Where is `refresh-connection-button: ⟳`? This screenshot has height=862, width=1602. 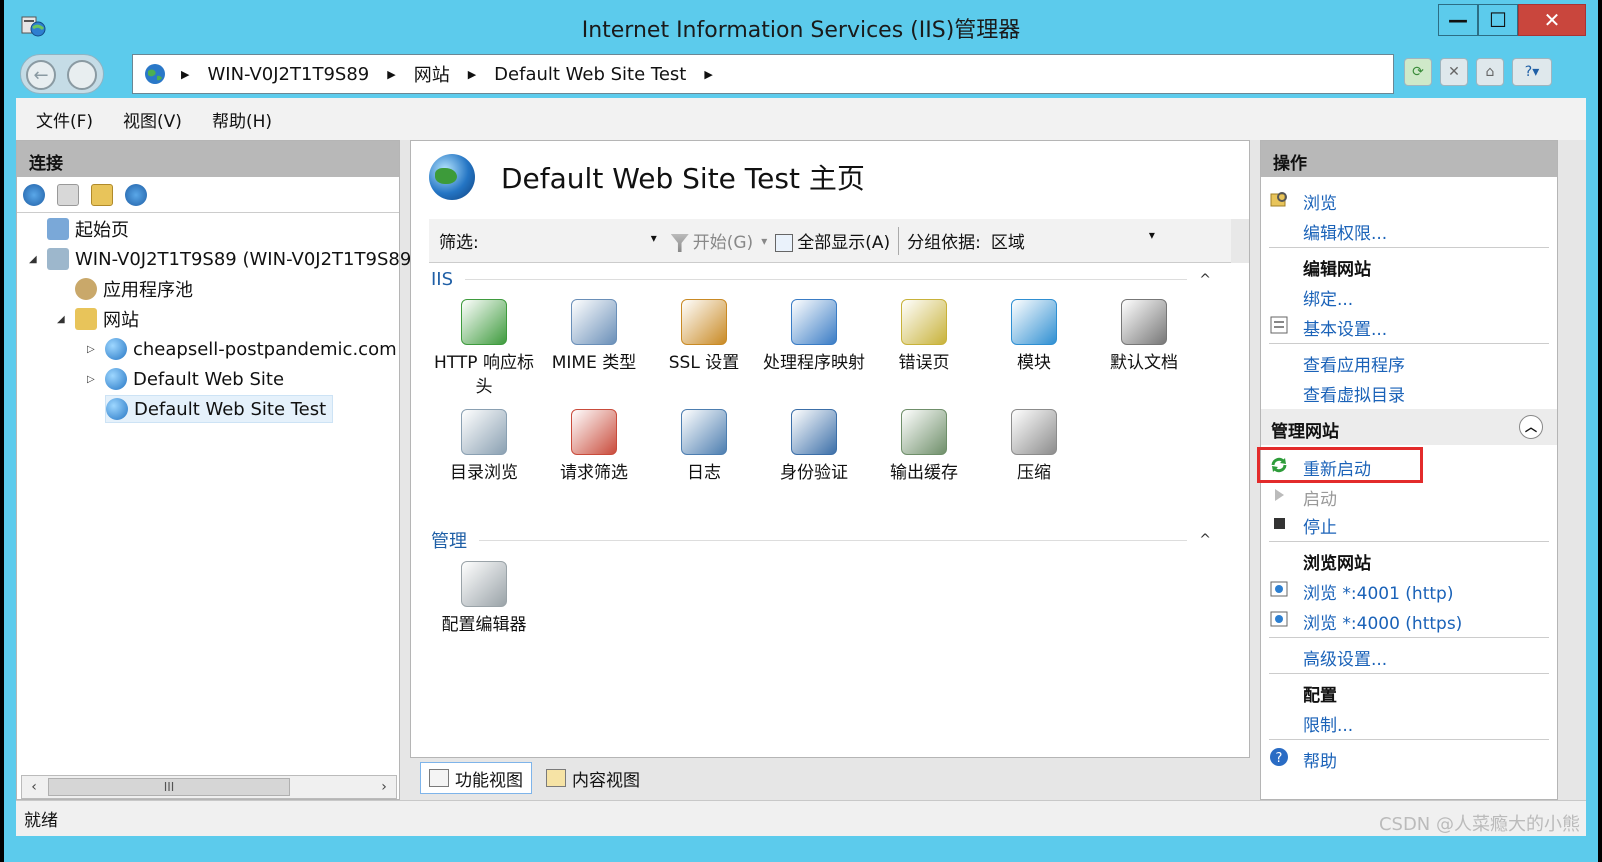 refresh-connection-button: ⟳ is located at coordinates (1418, 72).